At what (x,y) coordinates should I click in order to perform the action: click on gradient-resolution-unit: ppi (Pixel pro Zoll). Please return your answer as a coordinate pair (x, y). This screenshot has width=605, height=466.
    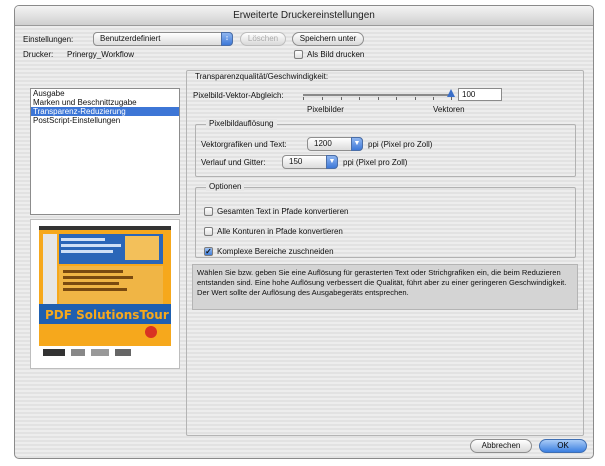
    Looking at the image, I should click on (375, 162).